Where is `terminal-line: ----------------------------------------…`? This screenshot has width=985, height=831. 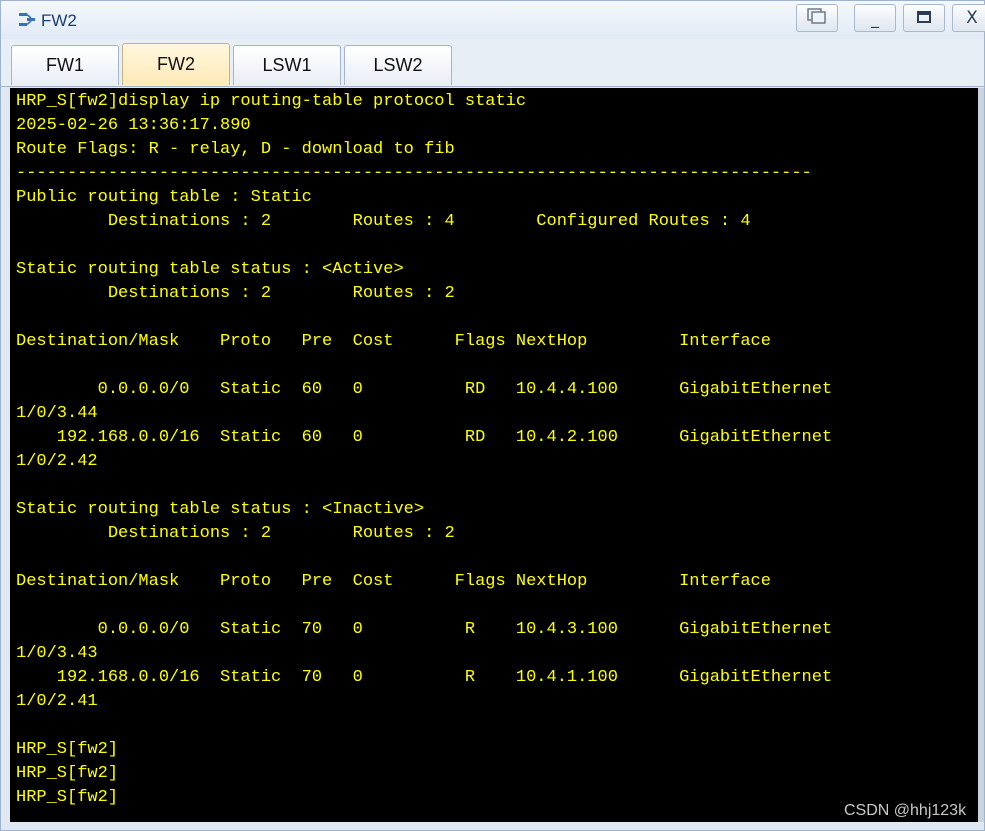 terminal-line: ----------------------------------------… is located at coordinates (414, 173).